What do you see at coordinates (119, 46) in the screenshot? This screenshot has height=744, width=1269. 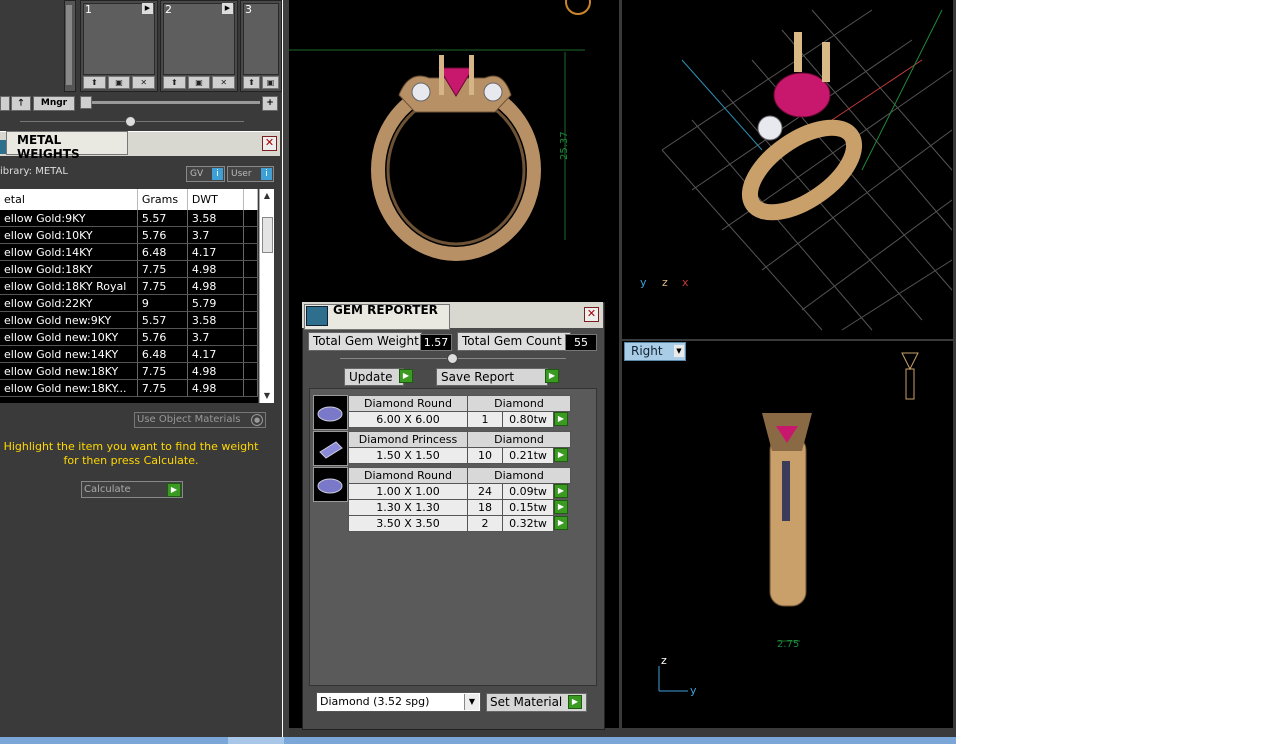 I see `slot-1: 1 ▶ ⬆ ▣ ✕` at bounding box center [119, 46].